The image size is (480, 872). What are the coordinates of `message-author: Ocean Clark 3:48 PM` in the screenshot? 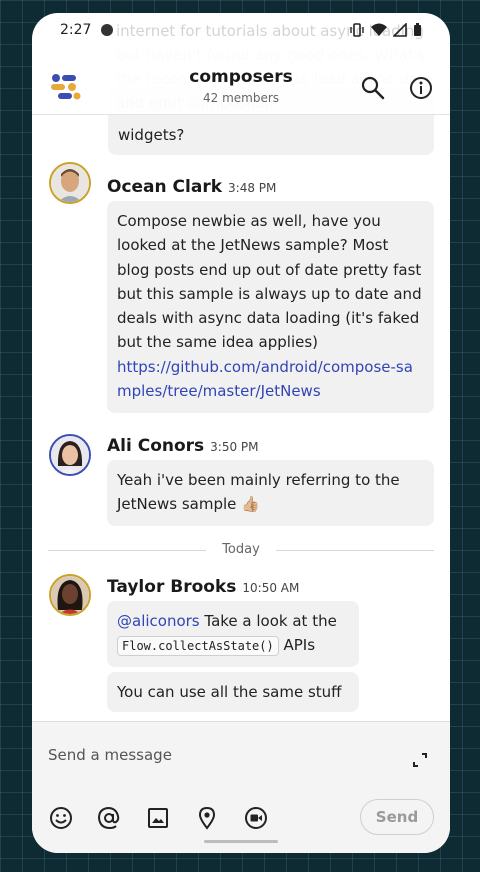 It's located at (191, 187).